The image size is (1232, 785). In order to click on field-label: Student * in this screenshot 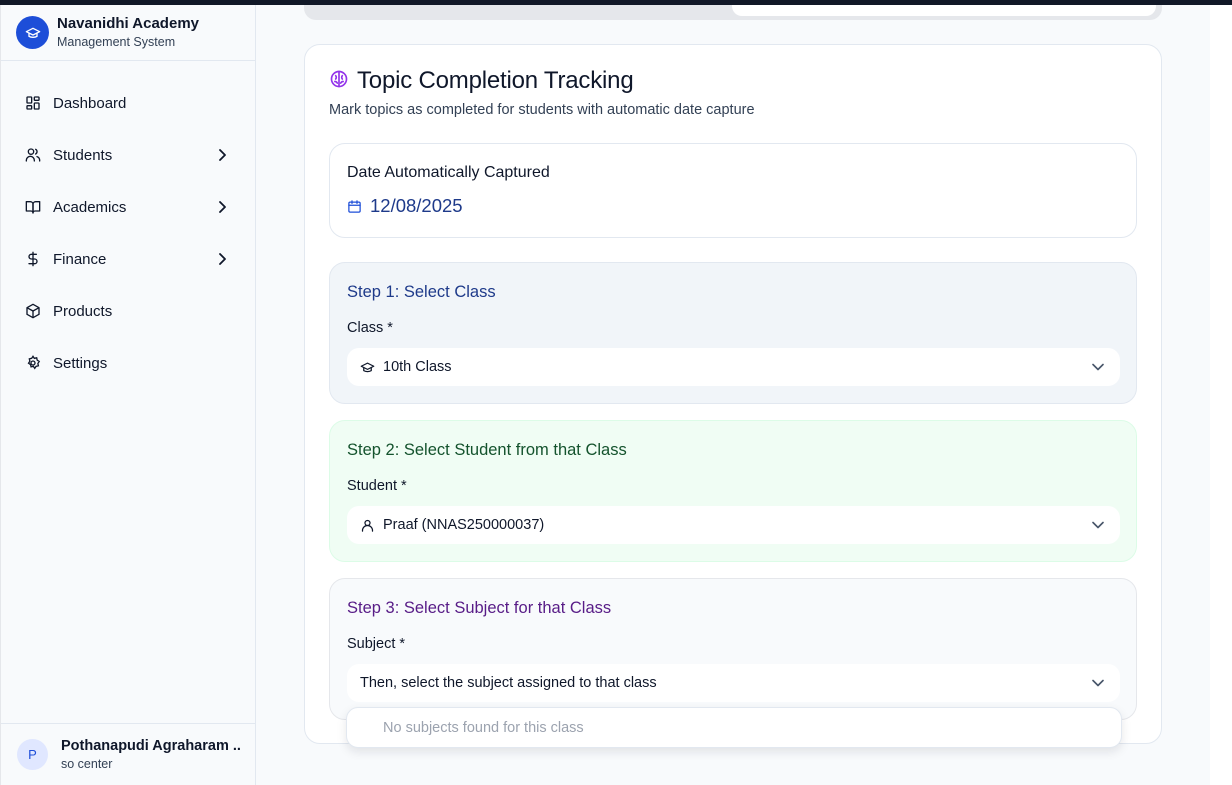, I will do `click(377, 486)`.